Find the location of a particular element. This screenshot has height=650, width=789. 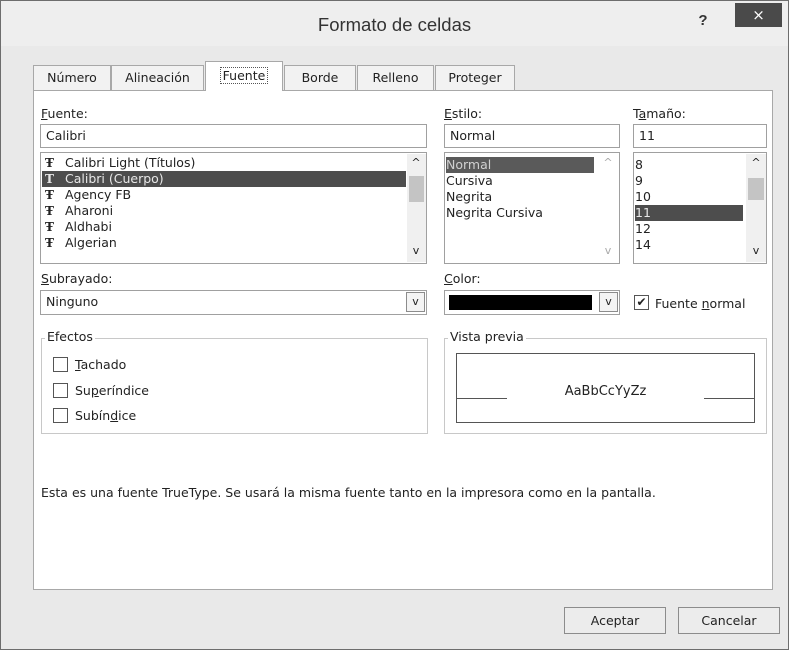

strikethrough-checkbox is located at coordinates (60, 364).